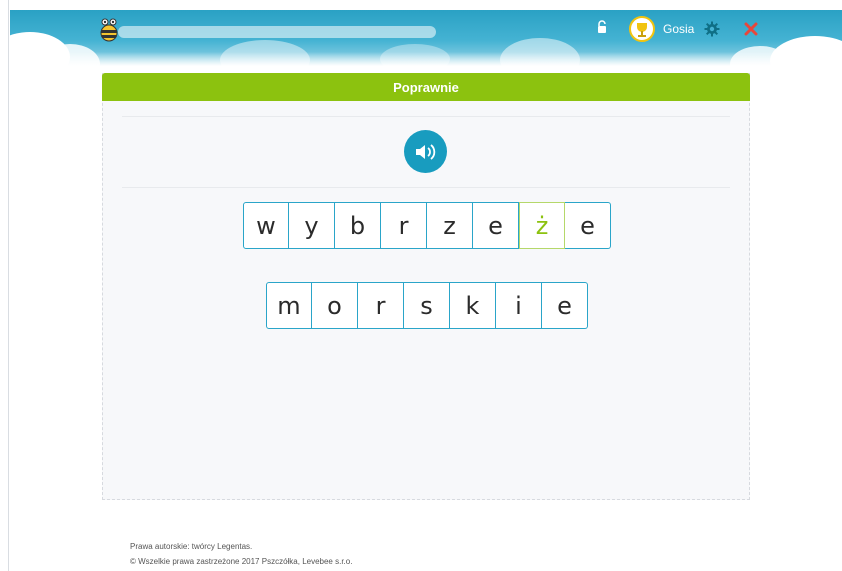  I want to click on play-sound-button, so click(425, 151).